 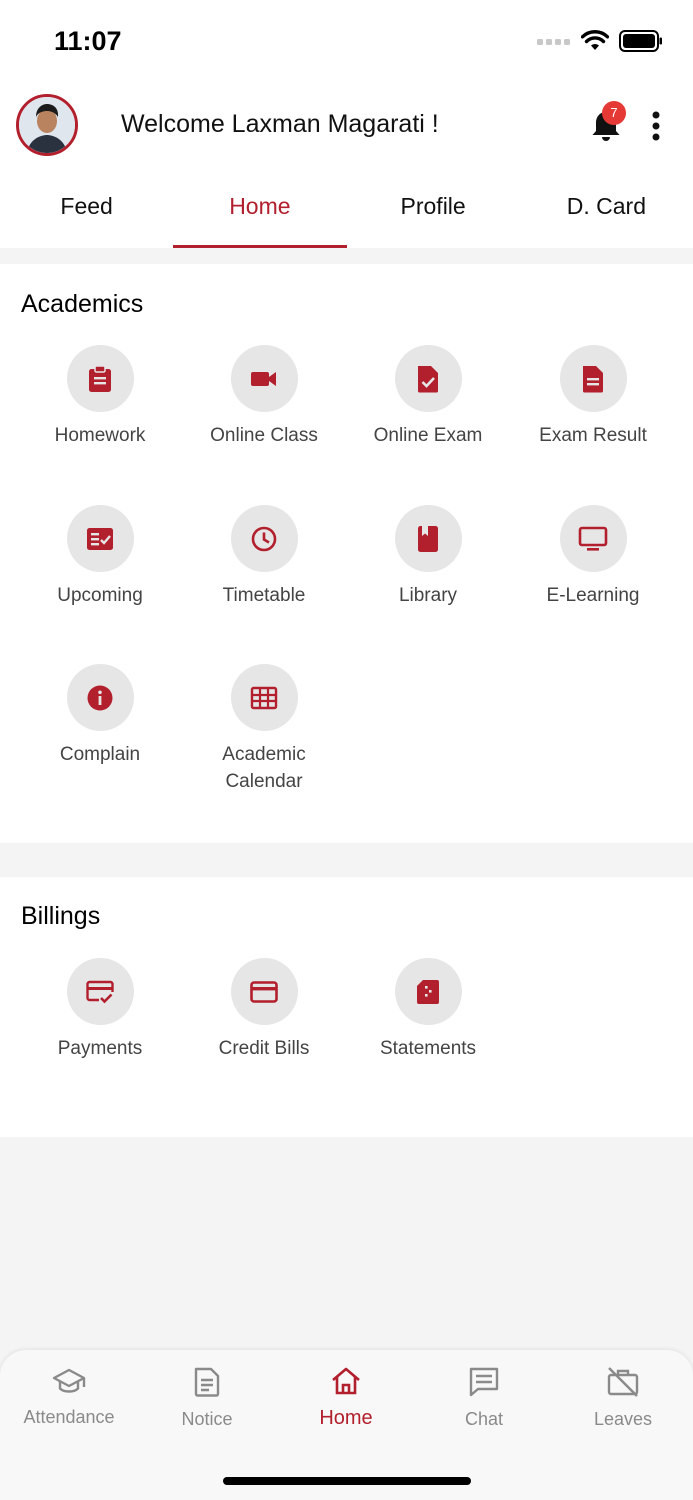 I want to click on user-photo-icon, so click(x=47, y=125).